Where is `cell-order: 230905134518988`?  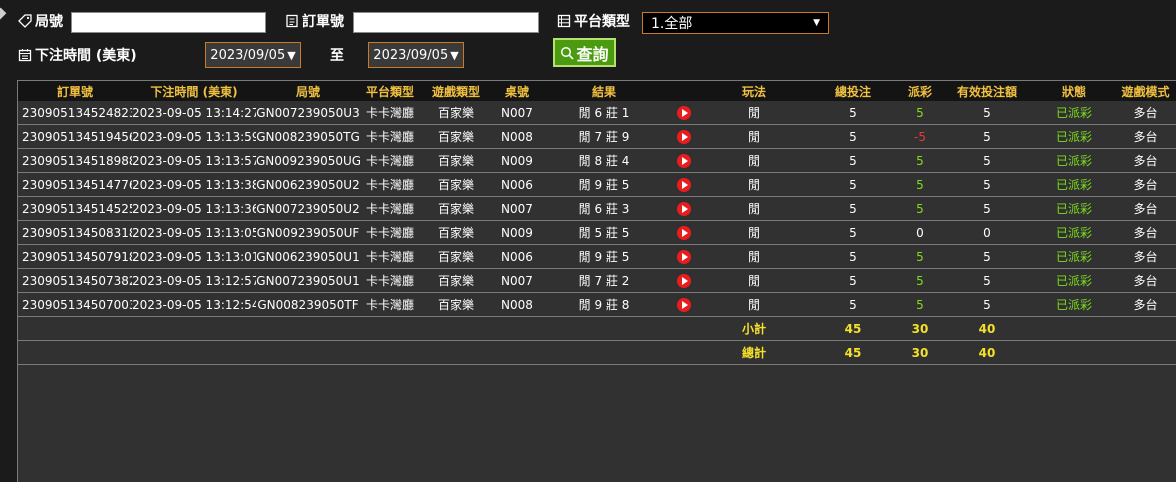
cell-order: 230905134518988 is located at coordinates (75, 160).